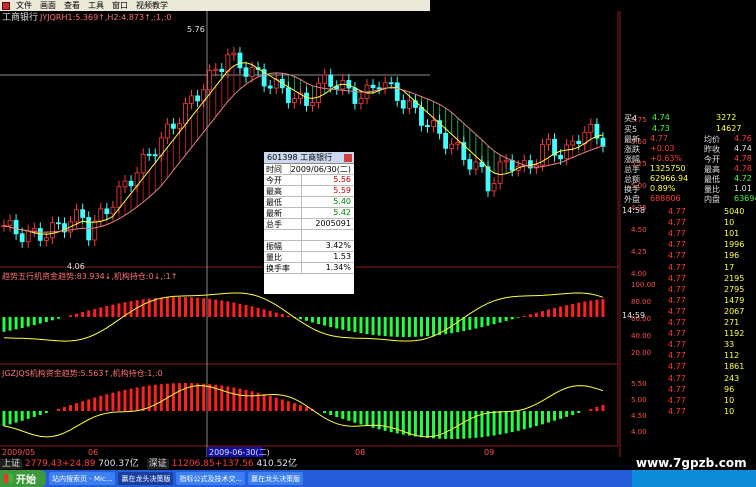 This screenshot has height=487, width=756. I want to click on close-icon, so click(348, 157).